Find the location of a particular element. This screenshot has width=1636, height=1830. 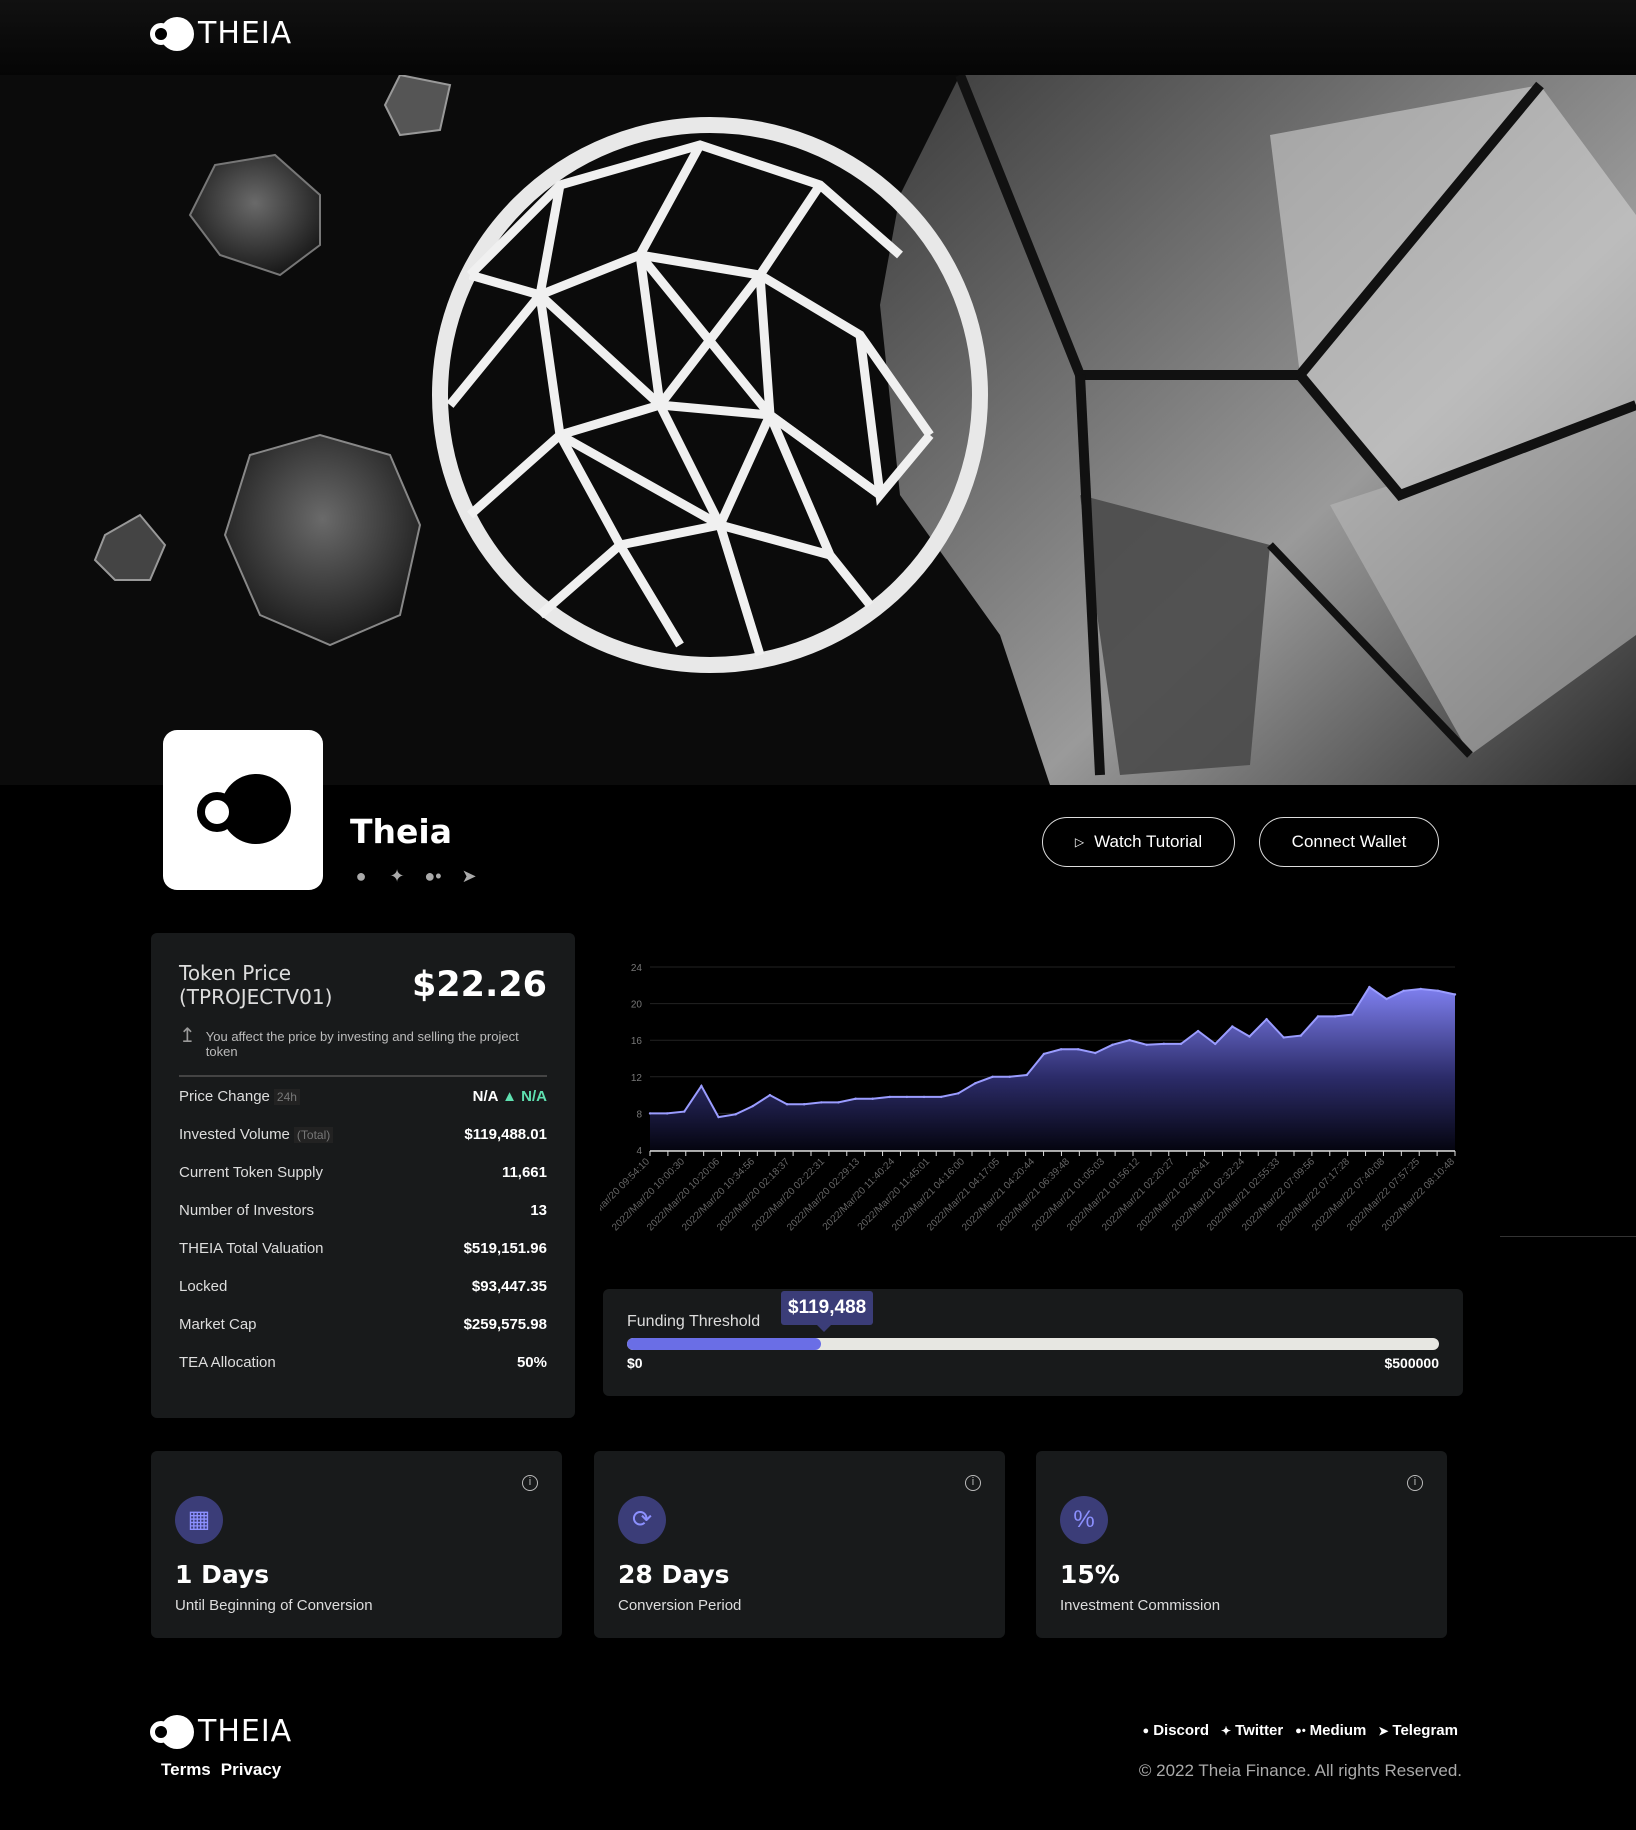

stat-card-conversion-period: i ⟳ 28 Days Conversion Period is located at coordinates (799, 1544).